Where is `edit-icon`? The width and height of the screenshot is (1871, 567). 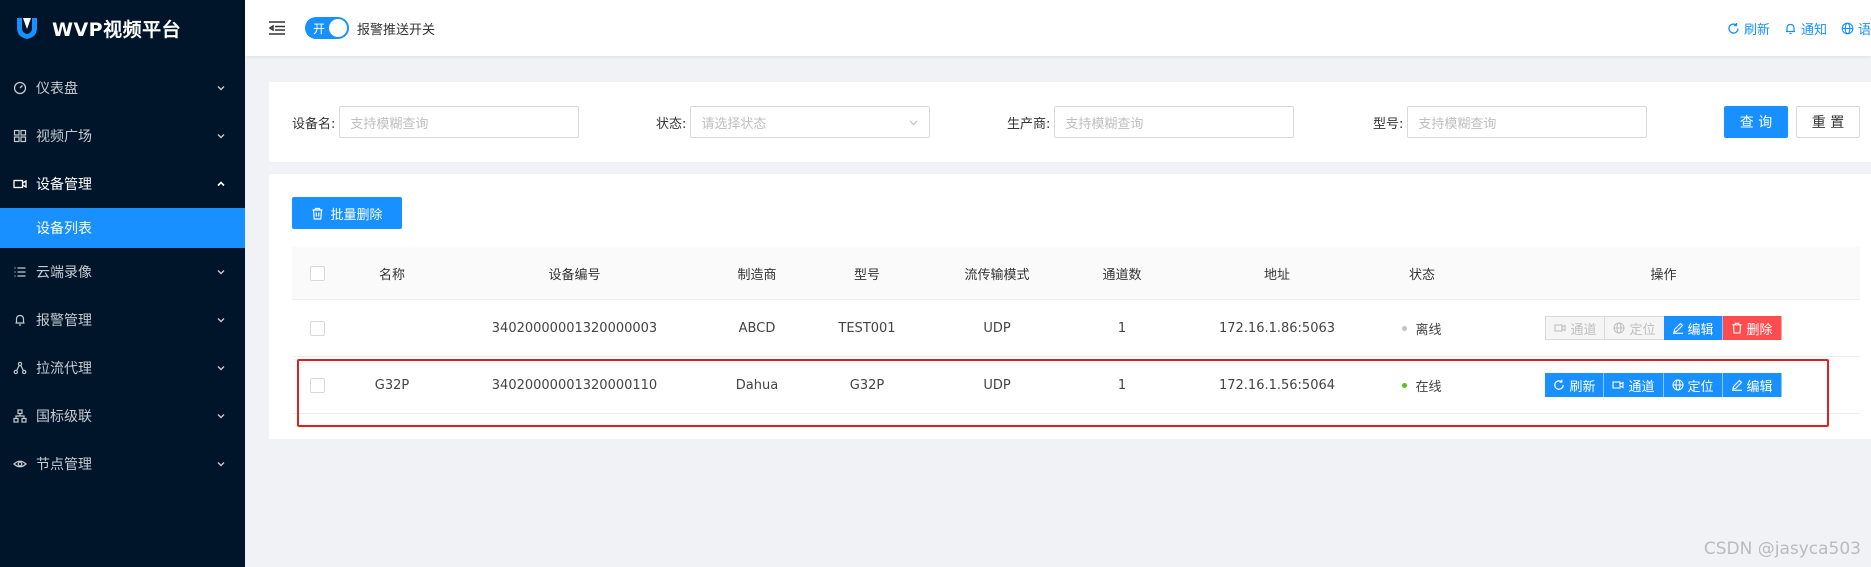
edit-icon is located at coordinates (1736, 385).